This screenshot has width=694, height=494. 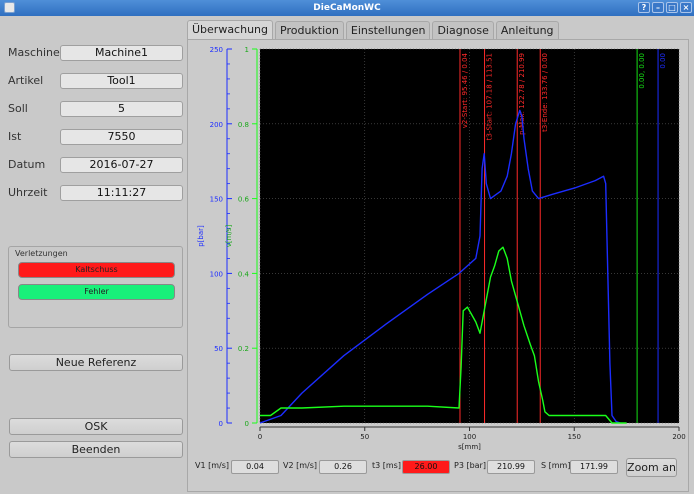 I want to click on velocity-axis-tick-label: 1, so click(x=247, y=50).